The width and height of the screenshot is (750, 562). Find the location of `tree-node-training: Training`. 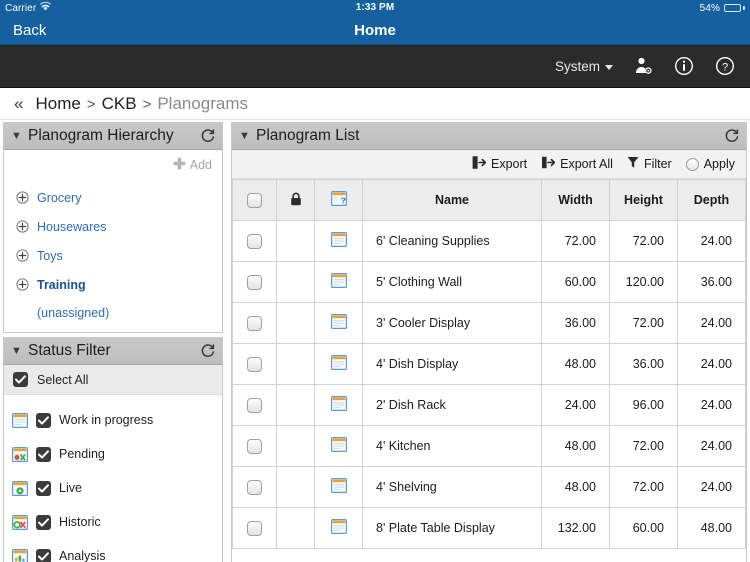

tree-node-training: Training is located at coordinates (119, 284).